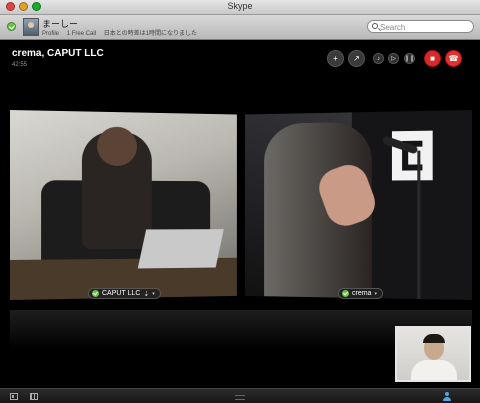 This screenshot has width=480, height=403. What do you see at coordinates (34, 396) in the screenshot?
I see `dialpad-icon` at bounding box center [34, 396].